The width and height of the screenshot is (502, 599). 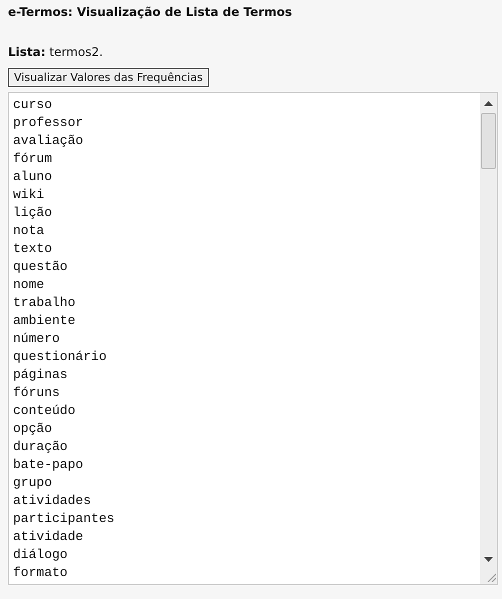 What do you see at coordinates (488, 104) in the screenshot?
I see `scroll-up-icon` at bounding box center [488, 104].